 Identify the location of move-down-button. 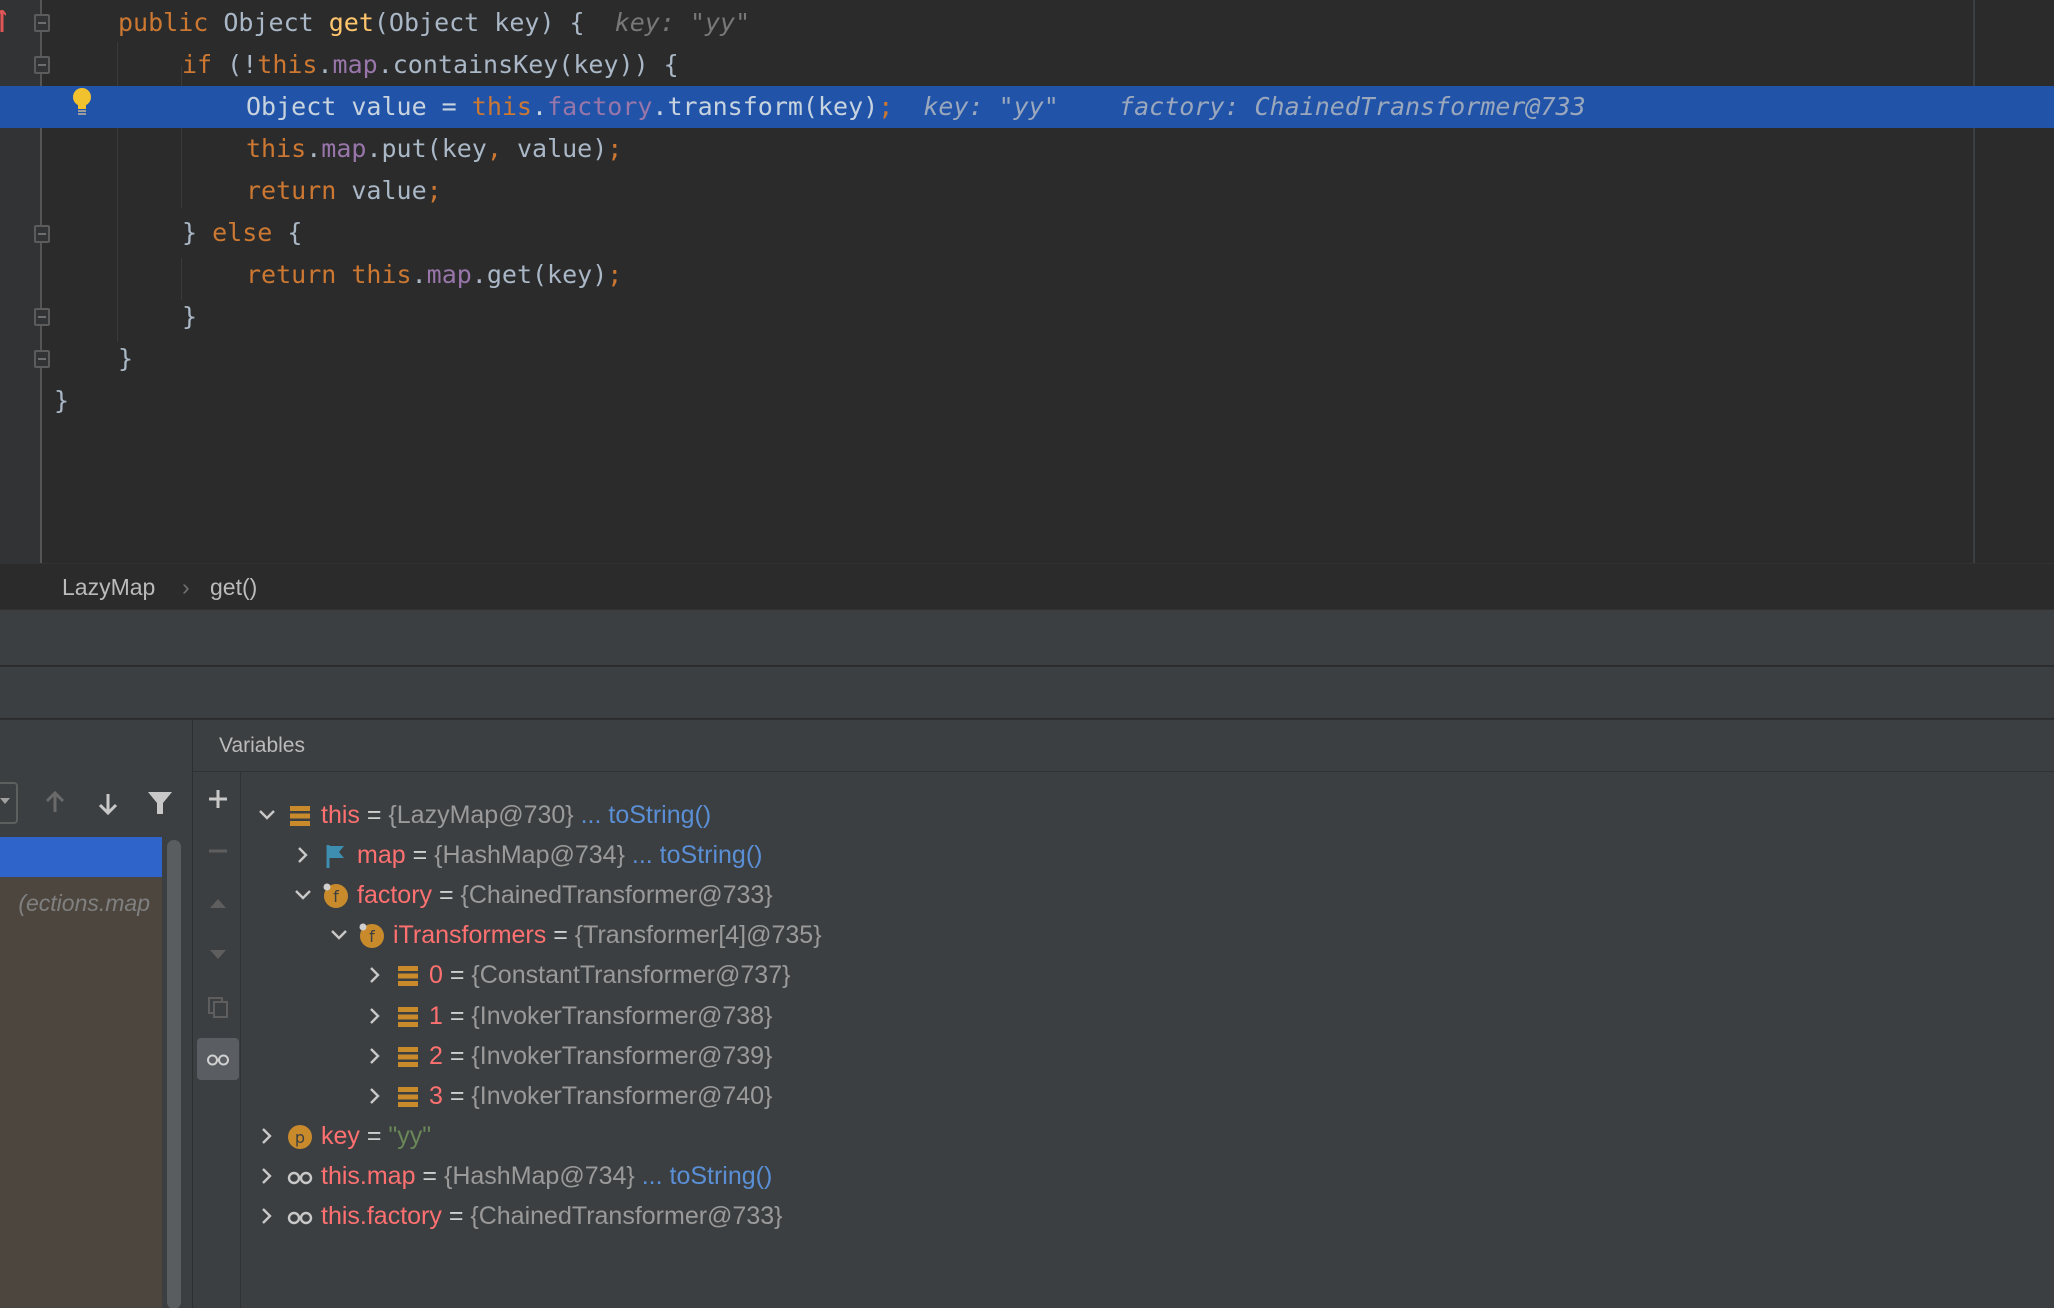
(218, 955).